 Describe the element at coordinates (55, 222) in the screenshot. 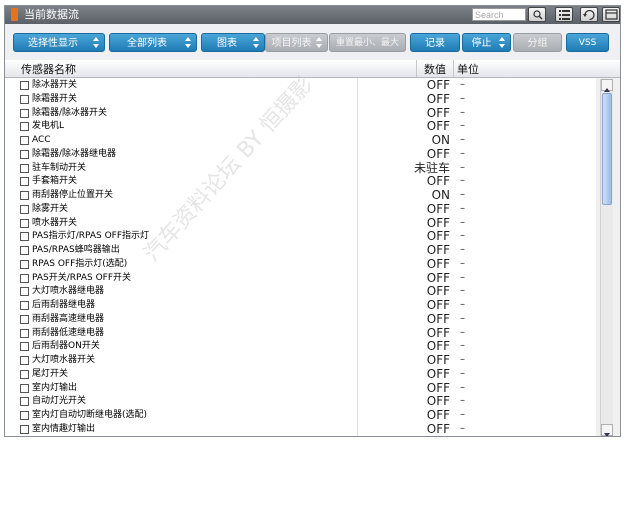

I see `sensor-name: 喷水器开关` at that location.